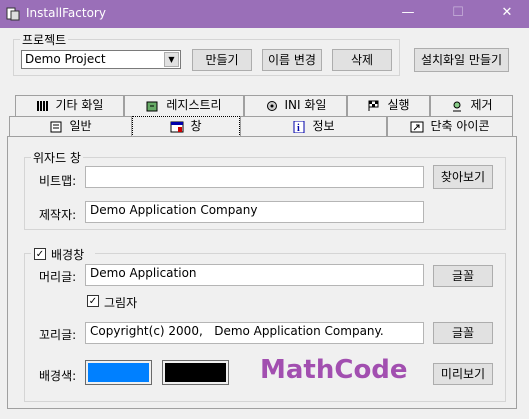  What do you see at coordinates (461, 60) in the screenshot?
I see `make-setup-button: 설치화일 만들기` at bounding box center [461, 60].